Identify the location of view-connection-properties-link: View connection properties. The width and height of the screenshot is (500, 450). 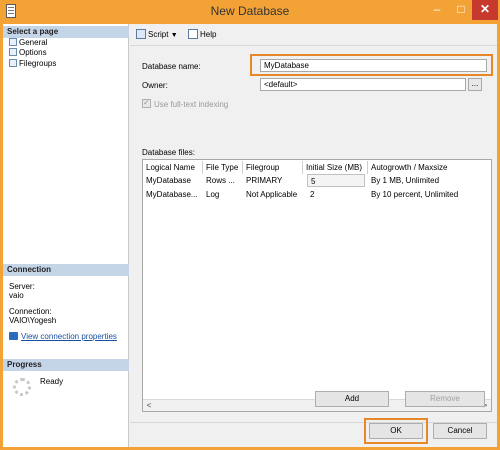
(63, 337).